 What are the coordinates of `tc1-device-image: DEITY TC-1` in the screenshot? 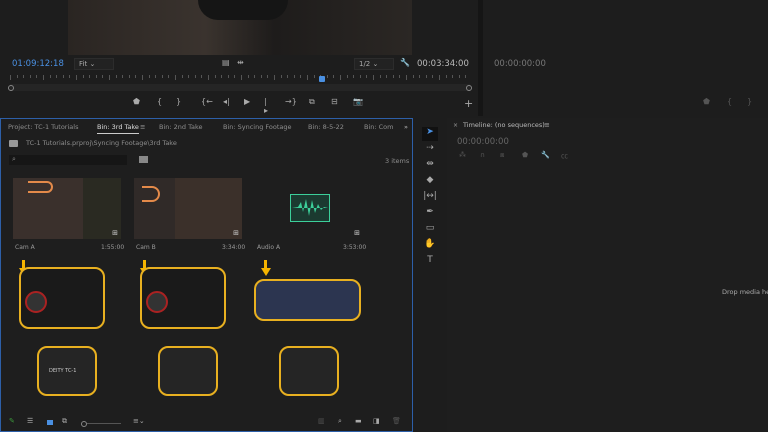 It's located at (67, 371).